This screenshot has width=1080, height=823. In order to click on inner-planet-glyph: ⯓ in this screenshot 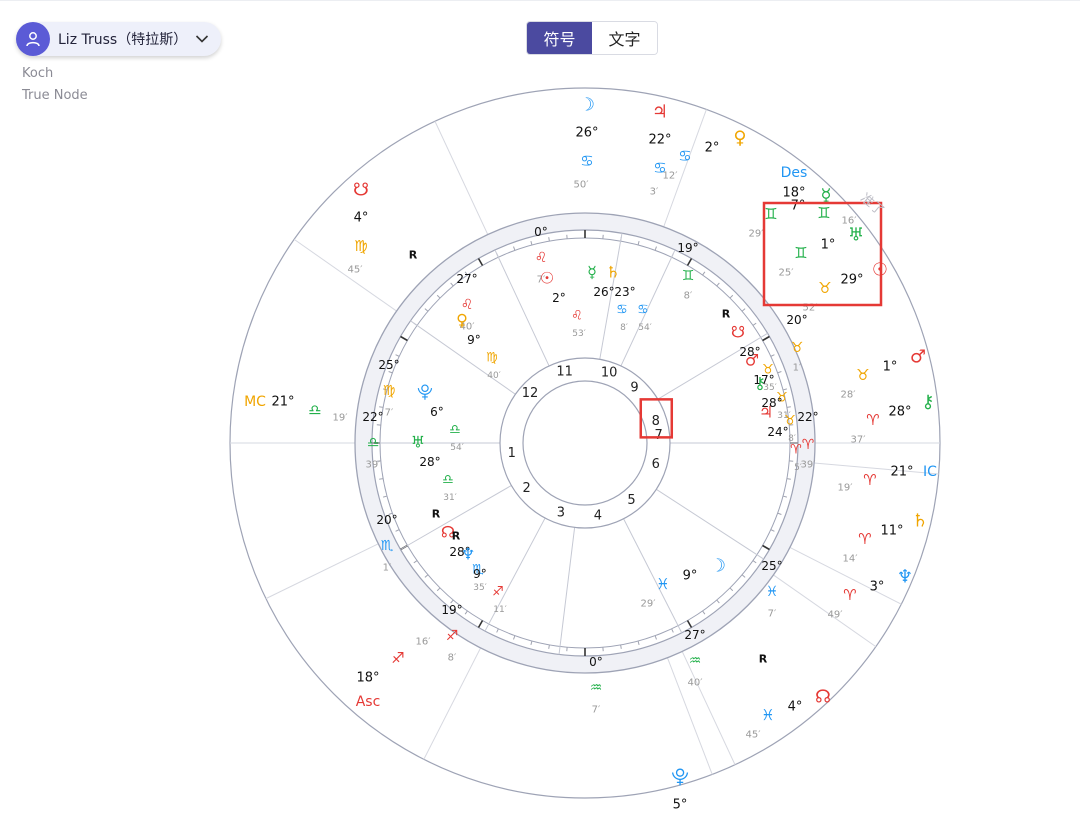, I will do `click(425, 392)`.